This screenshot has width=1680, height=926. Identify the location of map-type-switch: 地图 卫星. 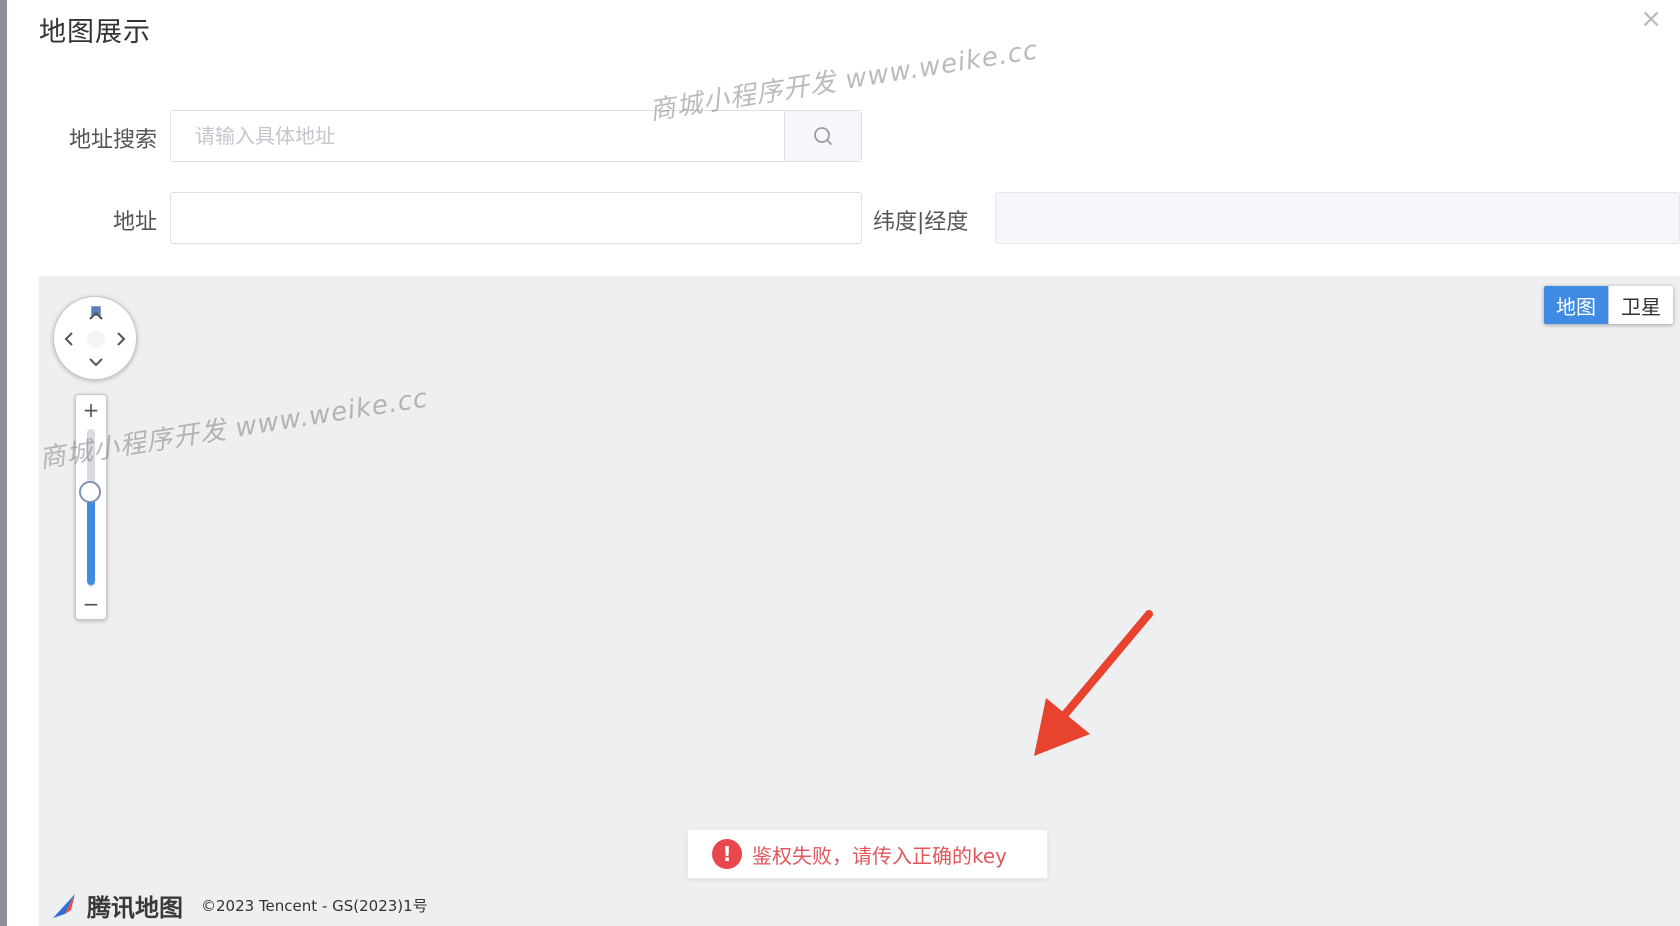
(1608, 305).